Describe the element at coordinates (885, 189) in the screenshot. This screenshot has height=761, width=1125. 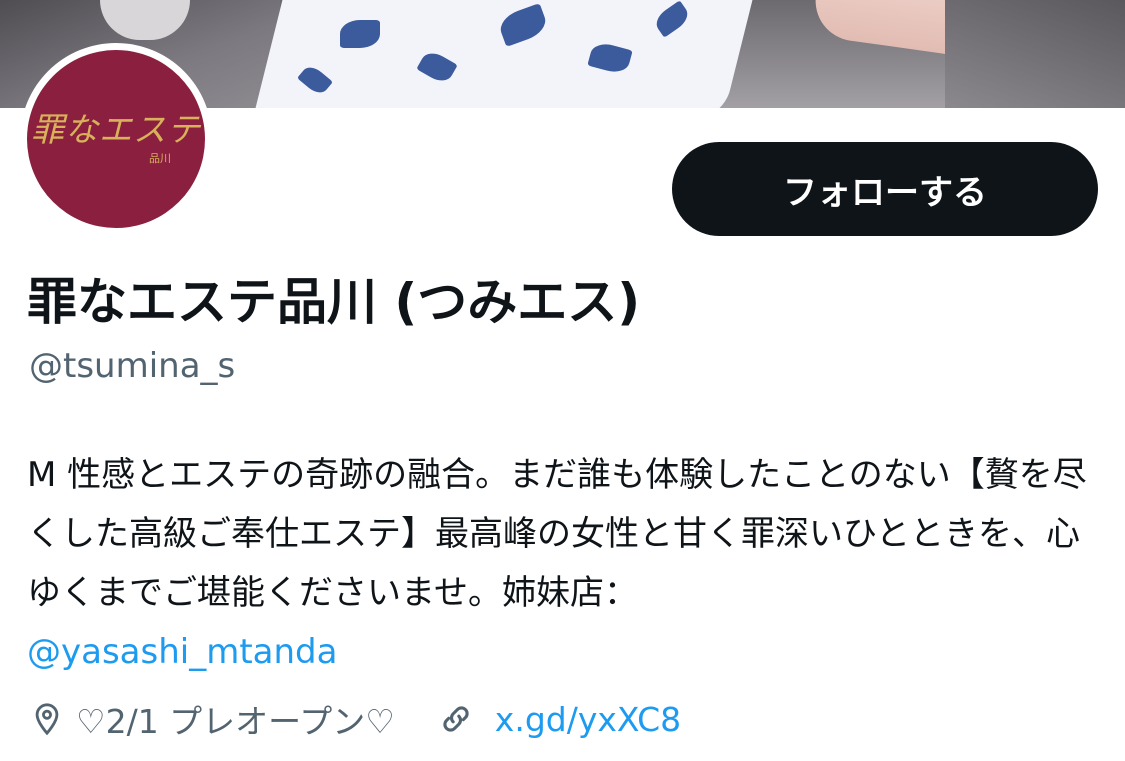
I see `follow-button: フォローする` at that location.